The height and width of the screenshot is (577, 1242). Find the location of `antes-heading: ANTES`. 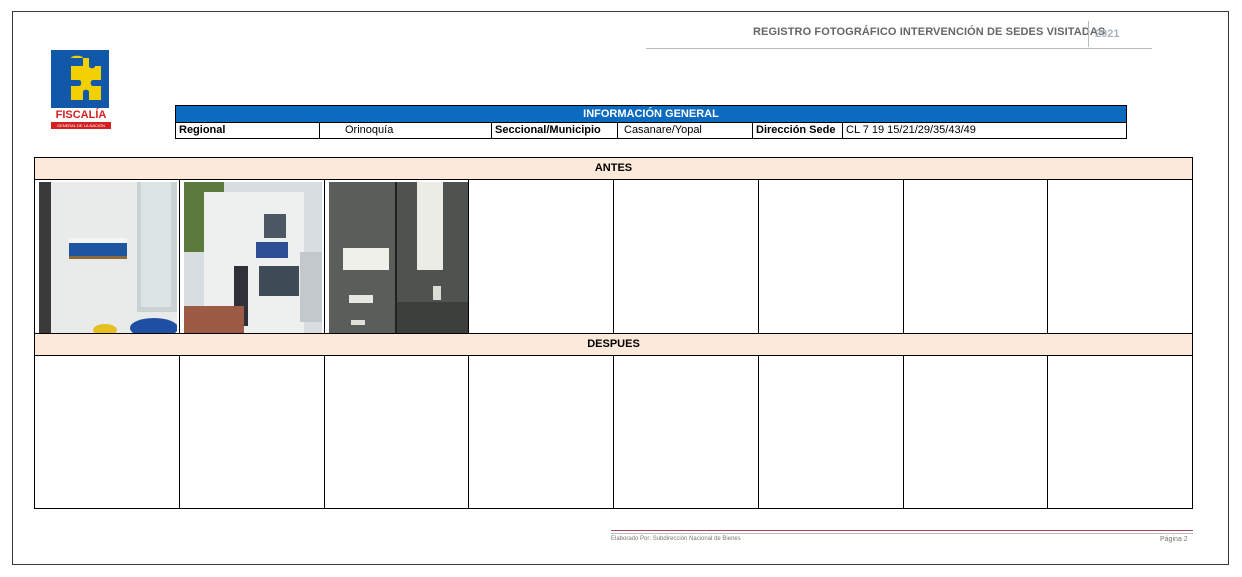

antes-heading: ANTES is located at coordinates (613, 169).